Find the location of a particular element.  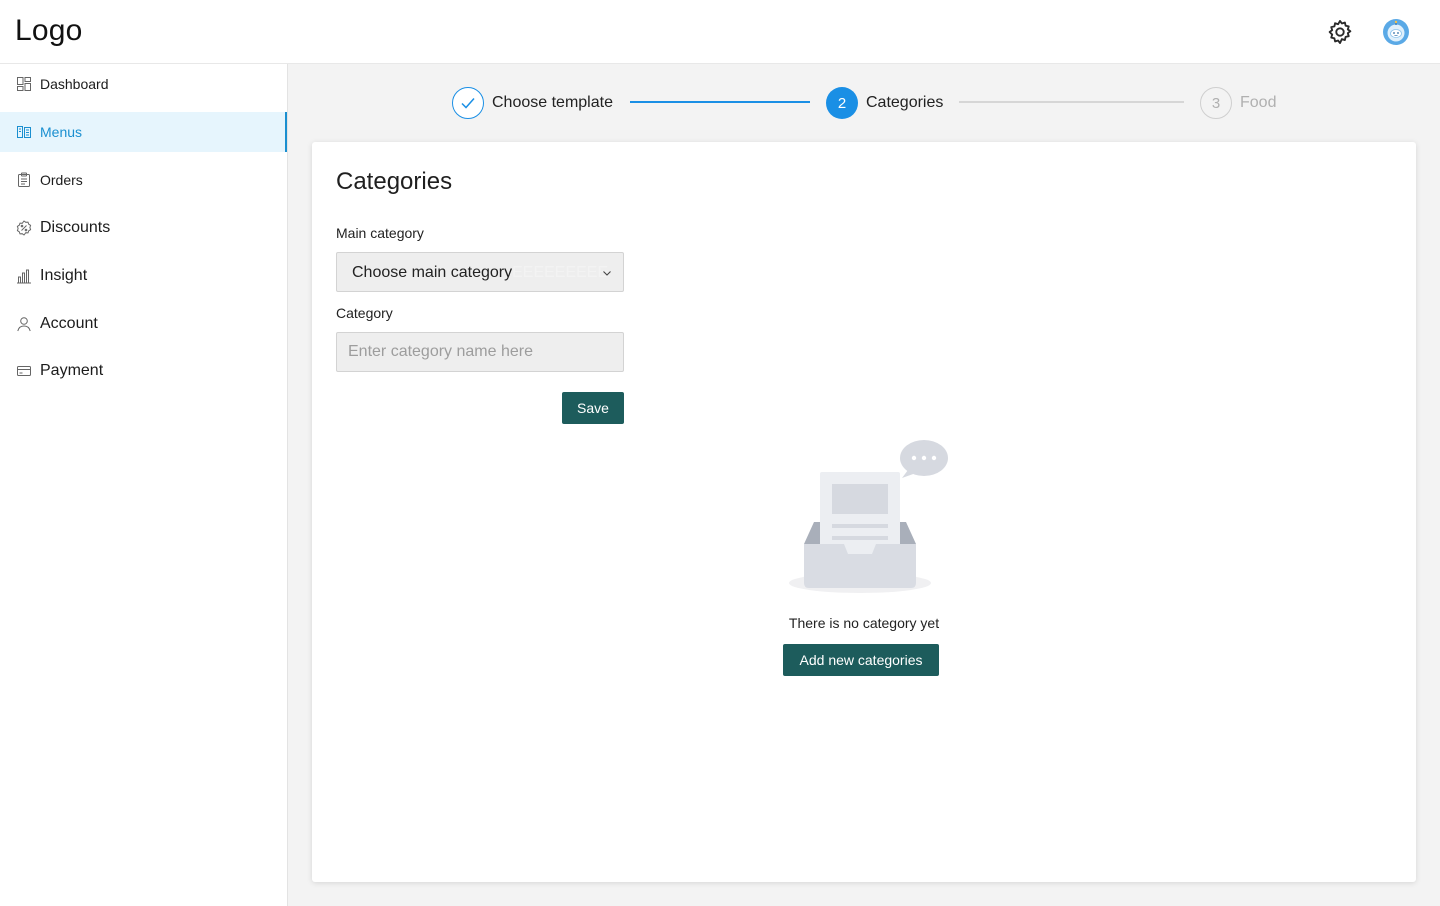

logo: Logo is located at coordinates (49, 31).